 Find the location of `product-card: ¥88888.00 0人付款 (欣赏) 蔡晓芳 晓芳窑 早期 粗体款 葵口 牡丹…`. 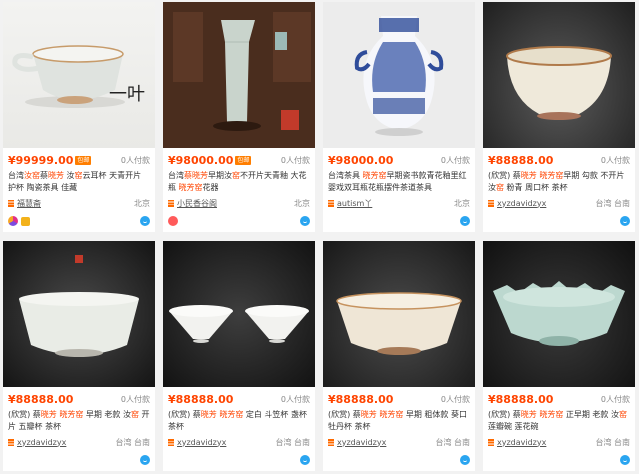

product-card: ¥88888.00 0人付款 (欣赏) 蔡晓芳 晓芳窑 早期 粗体款 葵口 牡丹… is located at coordinates (399, 356).